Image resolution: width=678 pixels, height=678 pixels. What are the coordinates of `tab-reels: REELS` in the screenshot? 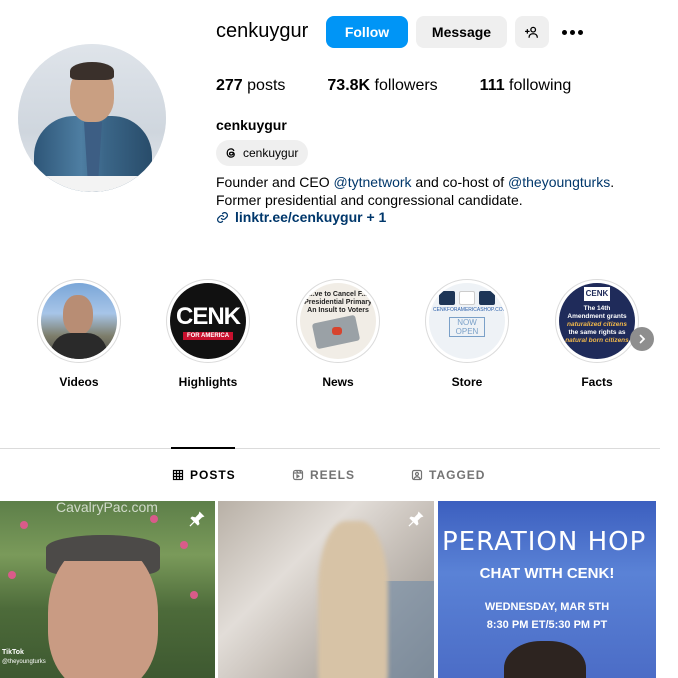 It's located at (323, 475).